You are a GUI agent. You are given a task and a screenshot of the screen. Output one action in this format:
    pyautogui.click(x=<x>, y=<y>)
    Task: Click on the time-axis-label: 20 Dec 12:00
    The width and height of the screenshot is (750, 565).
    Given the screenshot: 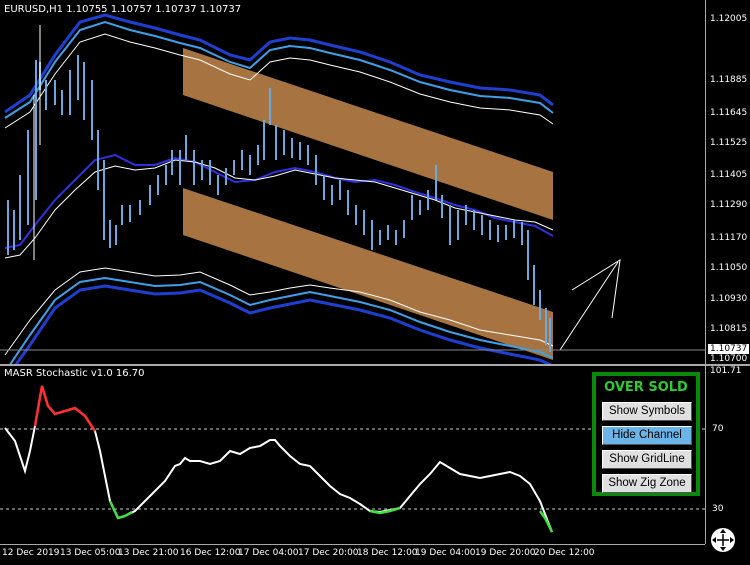 What is the action you would take?
    pyautogui.click(x=564, y=553)
    